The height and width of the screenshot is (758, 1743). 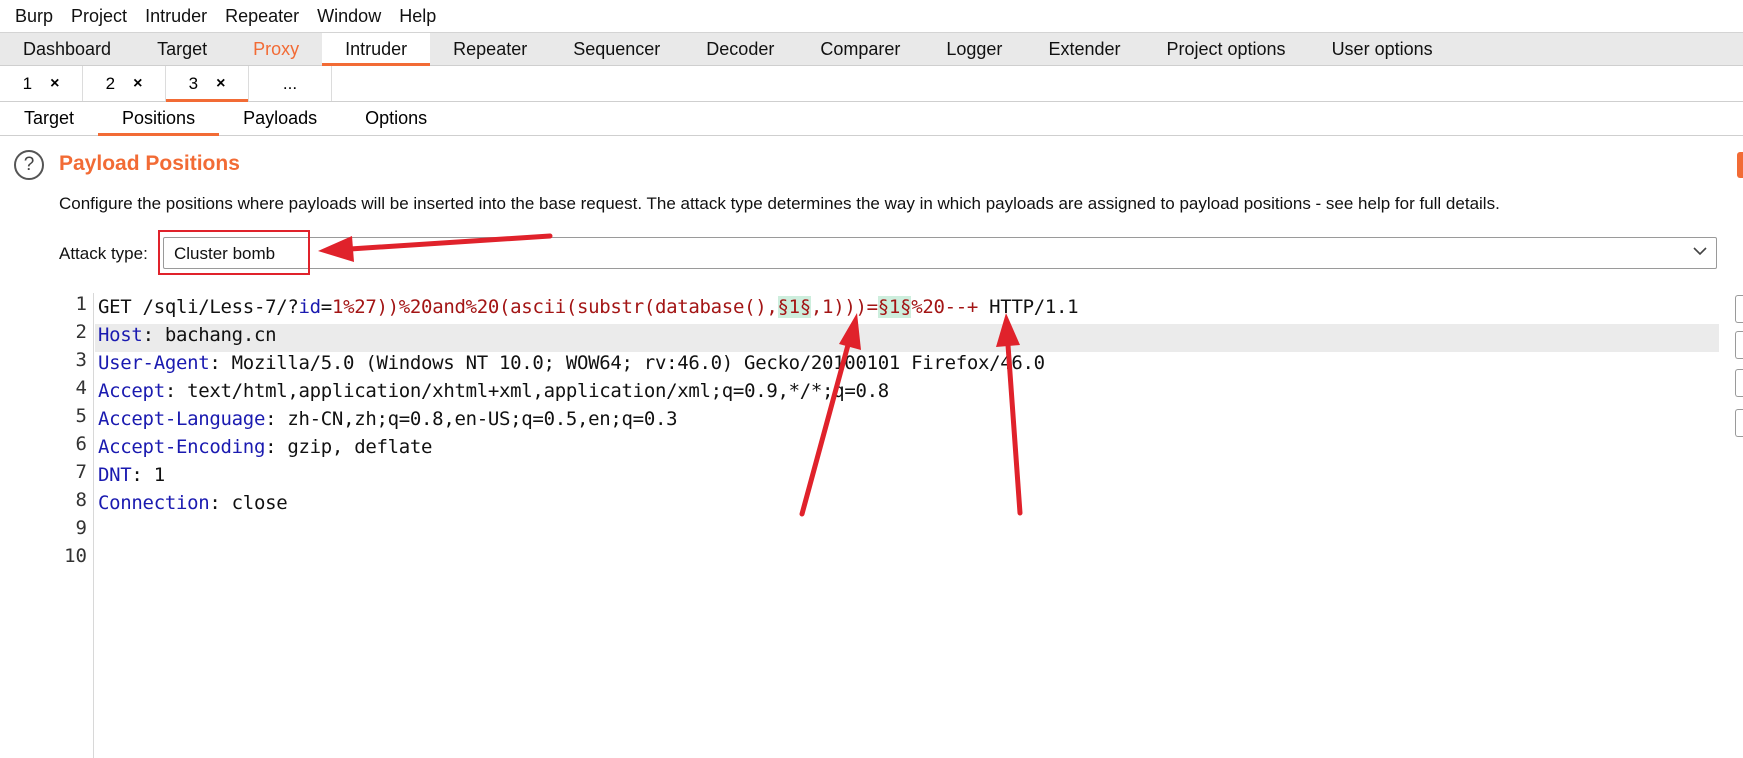 I want to click on tab-project-options: Project options, so click(x=1225, y=49).